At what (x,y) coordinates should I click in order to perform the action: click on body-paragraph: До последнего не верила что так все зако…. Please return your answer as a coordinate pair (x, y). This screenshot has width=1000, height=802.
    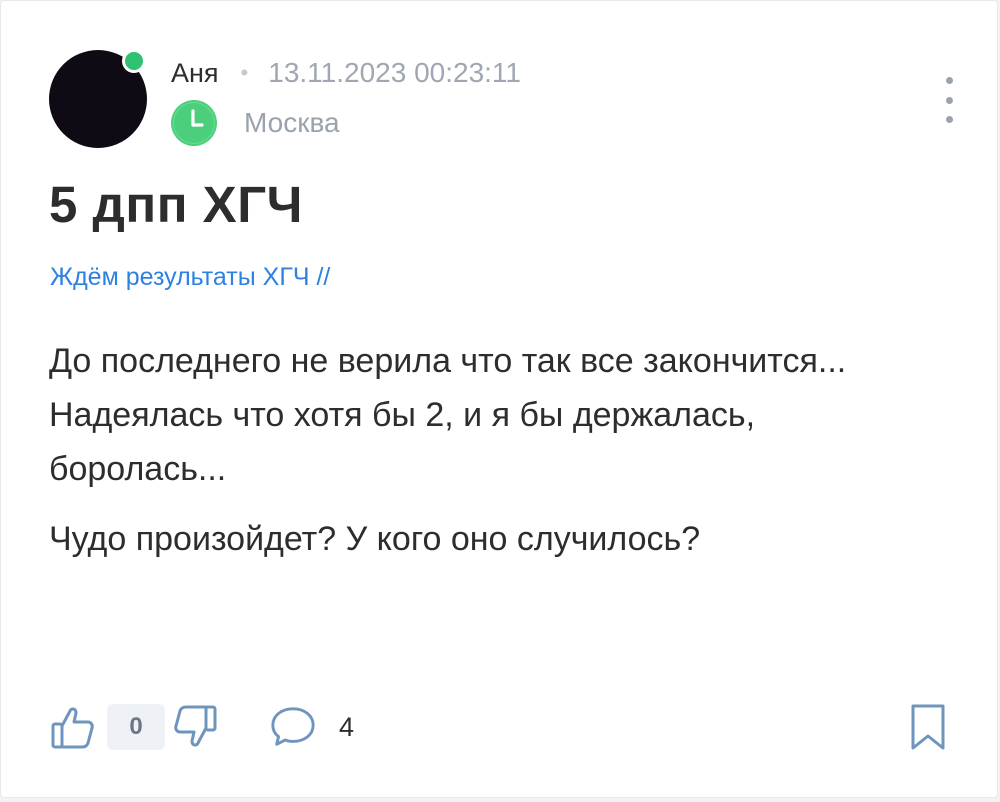
    Looking at the image, I should click on (448, 415).